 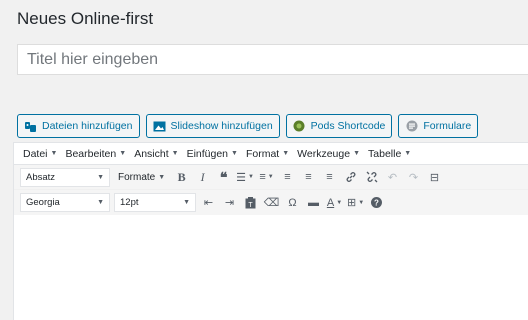 What do you see at coordinates (308, 177) in the screenshot?
I see `align-center-icon: ≡` at bounding box center [308, 177].